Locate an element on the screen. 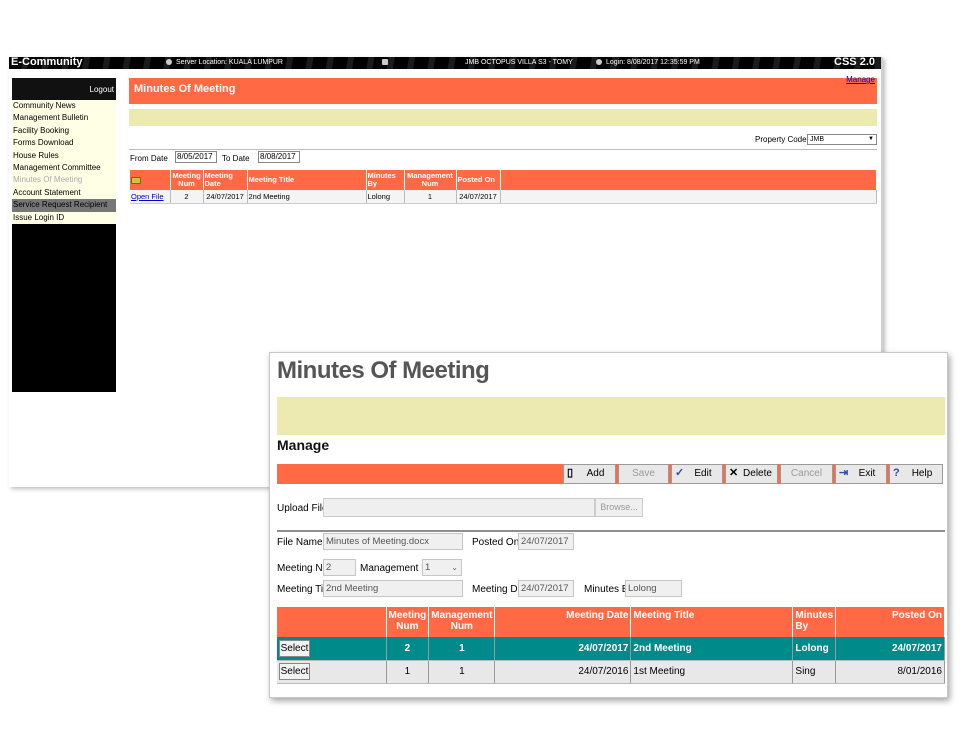  product-version: CSS 2.0 is located at coordinates (854, 62).